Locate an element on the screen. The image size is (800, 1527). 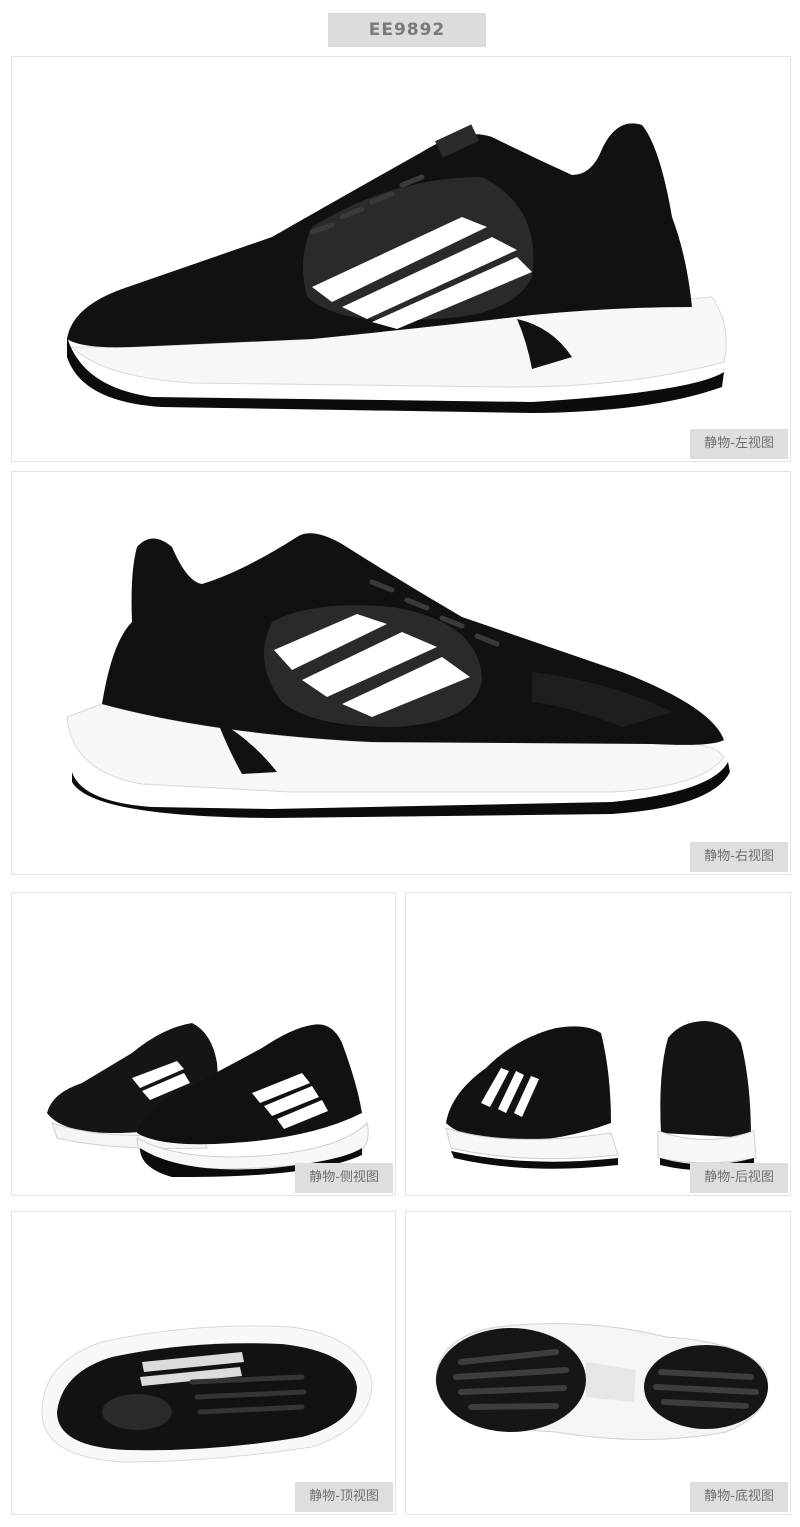
sole-view-caption: 静物-底视图 is located at coordinates (739, 1497).